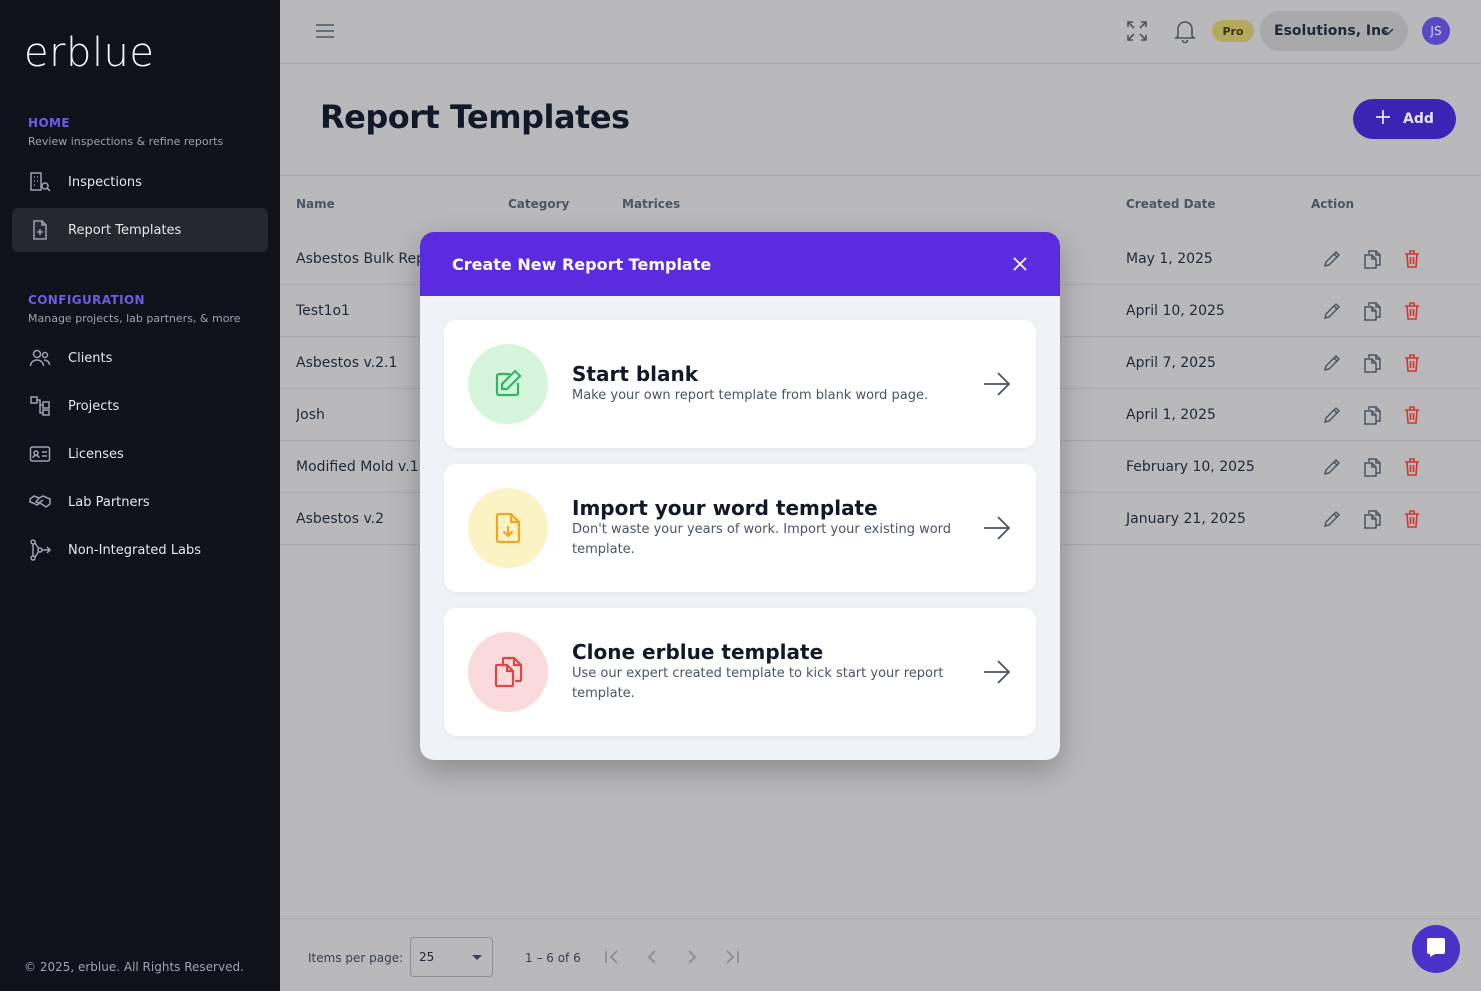  What do you see at coordinates (698, 652) in the screenshot?
I see `option-title: Clone erblue template` at bounding box center [698, 652].